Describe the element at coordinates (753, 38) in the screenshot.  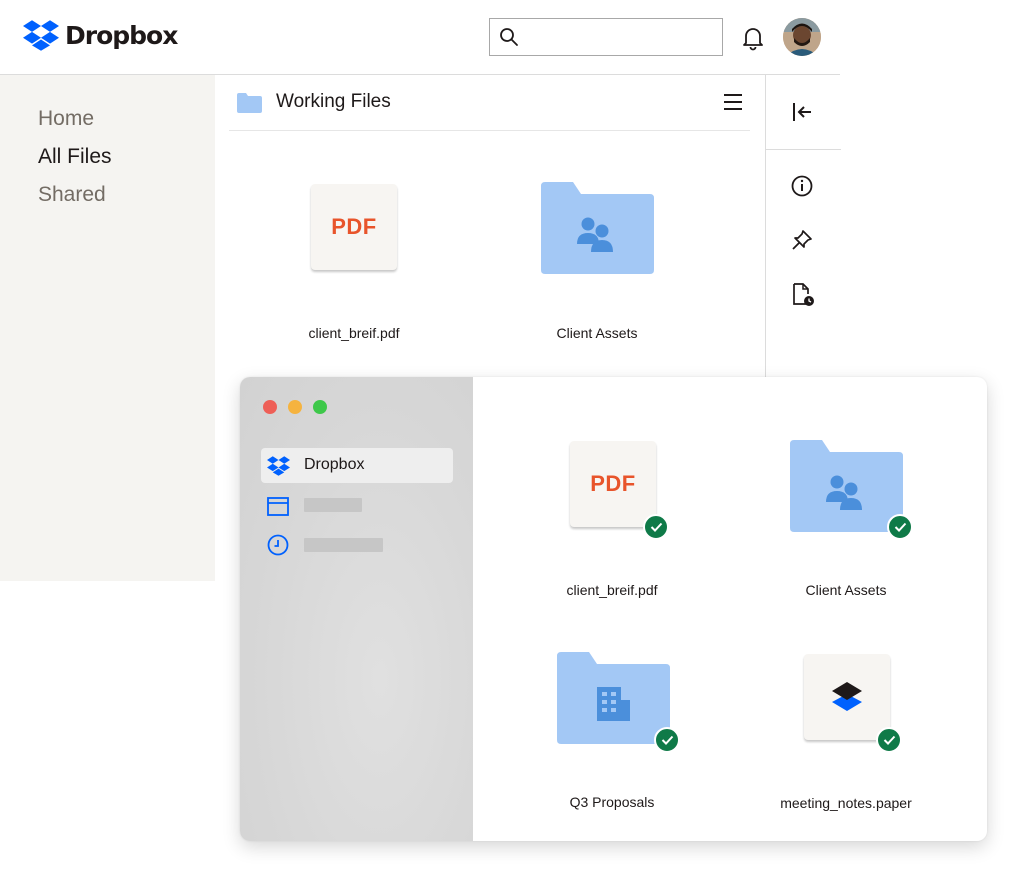
I see `bell-icon` at that location.